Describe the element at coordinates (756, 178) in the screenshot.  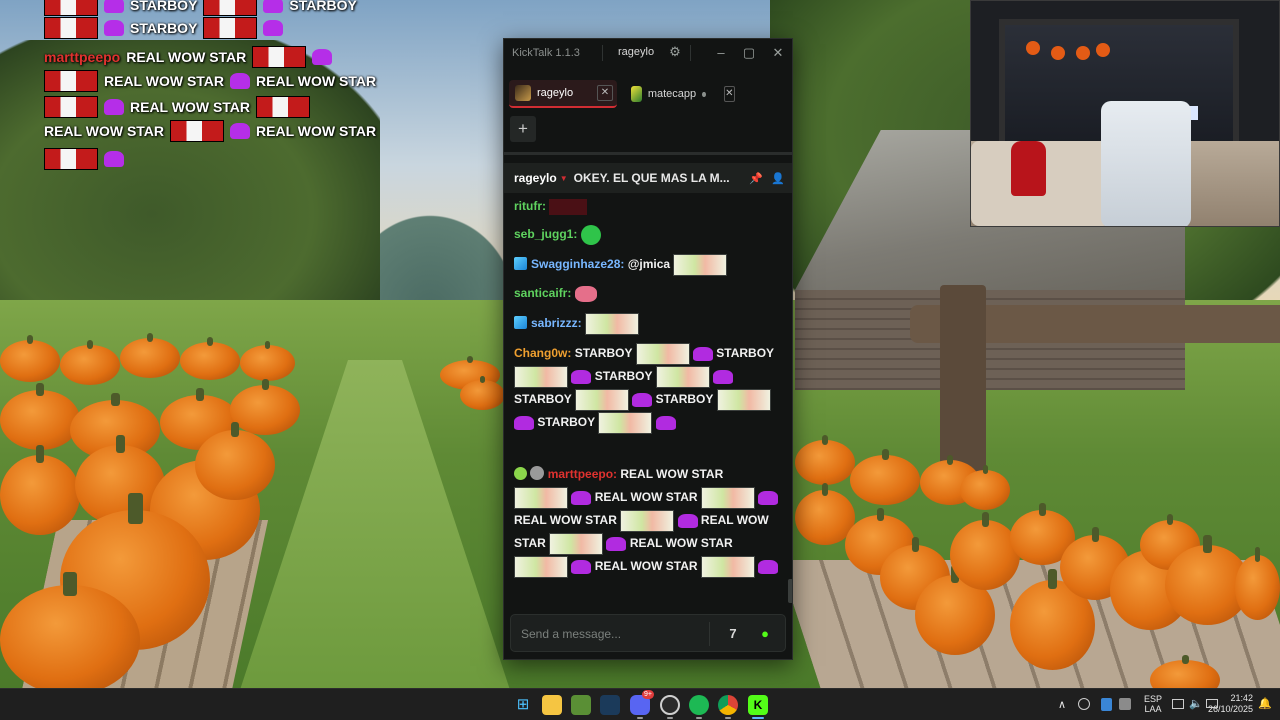
I see `pin-icon: 📌` at that location.